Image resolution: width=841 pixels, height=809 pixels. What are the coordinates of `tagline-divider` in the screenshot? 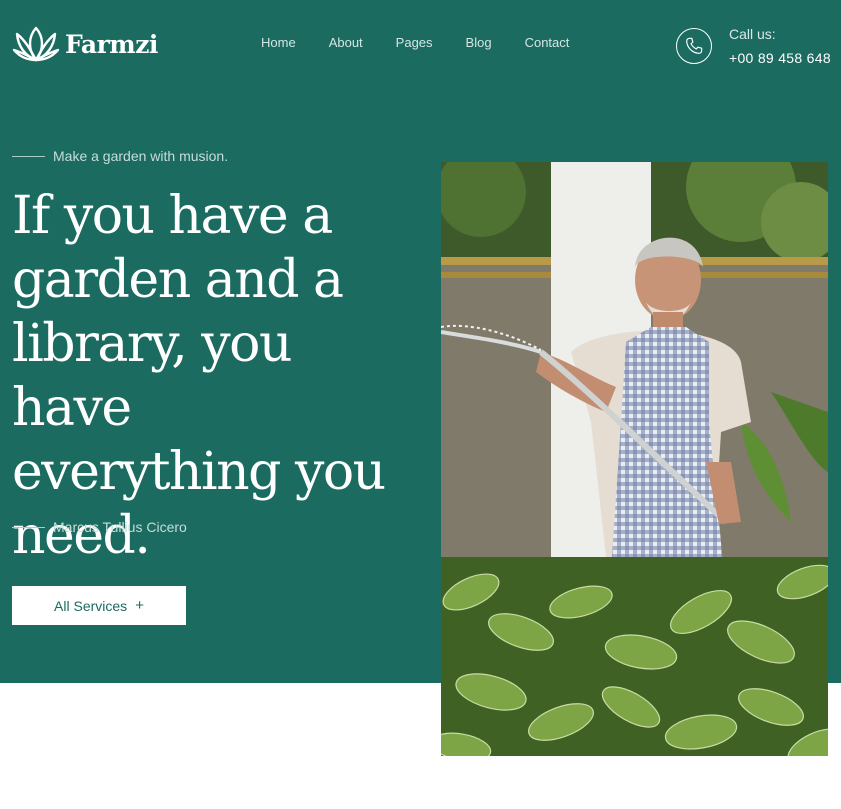 It's located at (28, 156).